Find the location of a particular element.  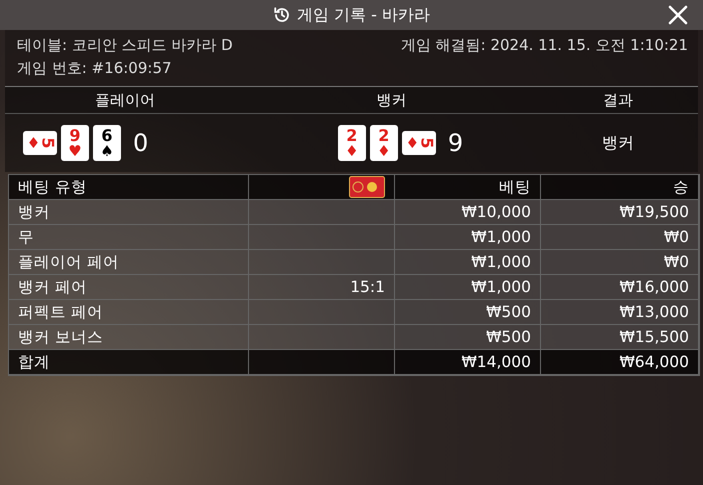

close-icon is located at coordinates (678, 15).